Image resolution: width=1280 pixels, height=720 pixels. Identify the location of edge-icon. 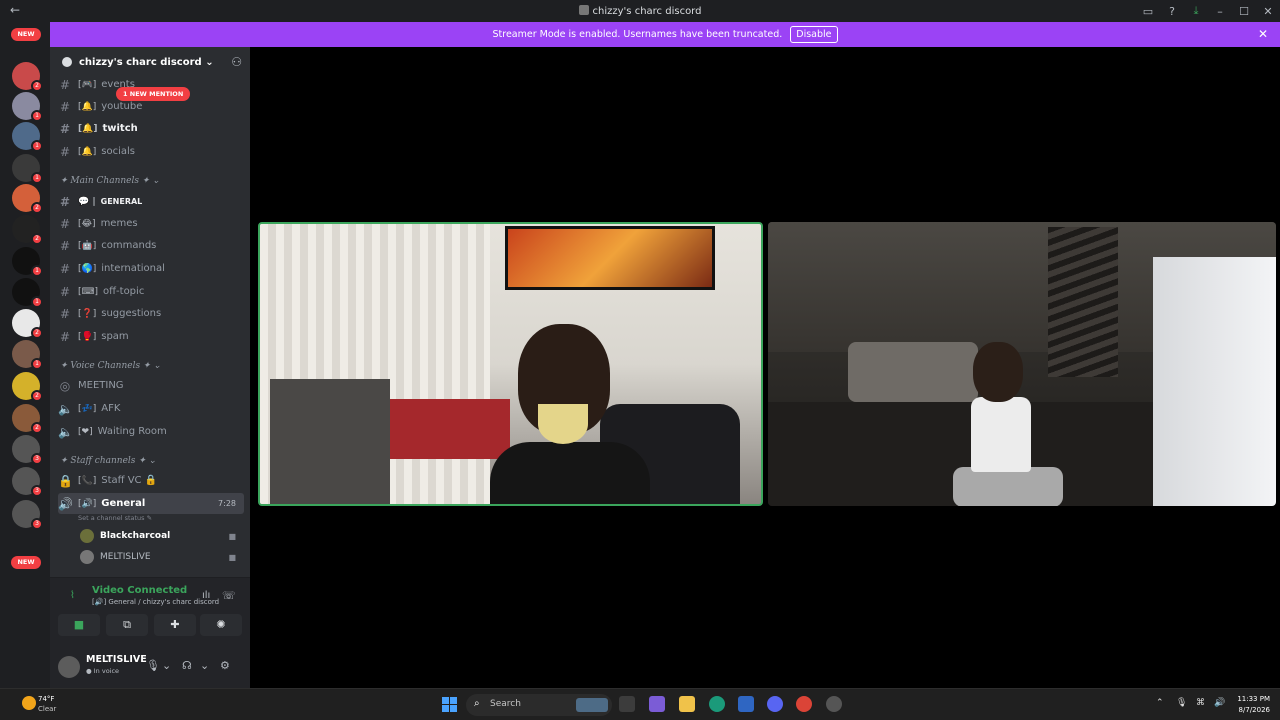
(717, 704).